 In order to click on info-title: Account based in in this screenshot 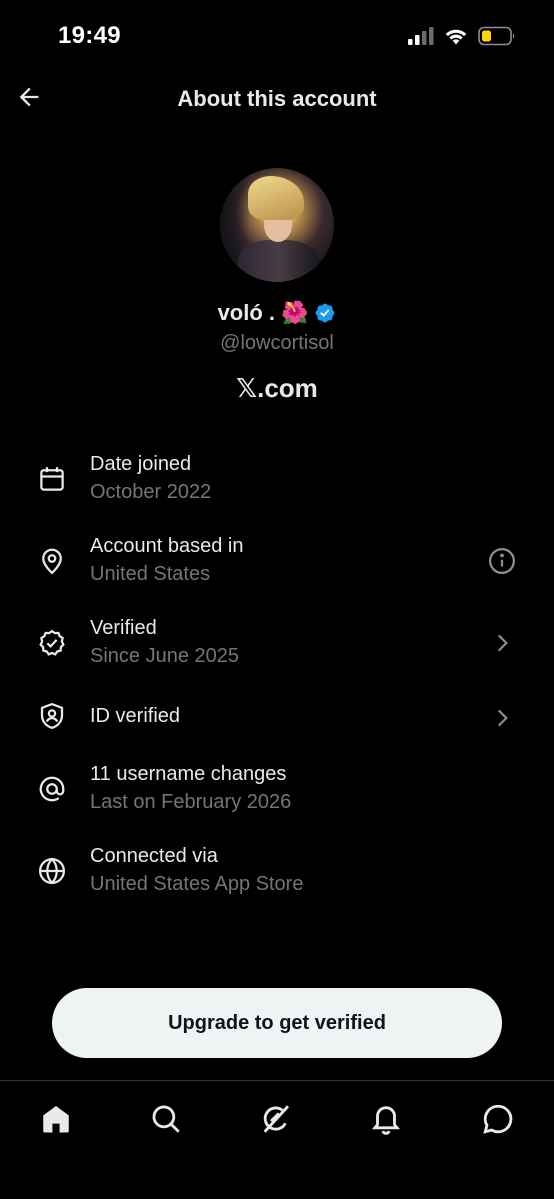, I will do `click(167, 546)`.